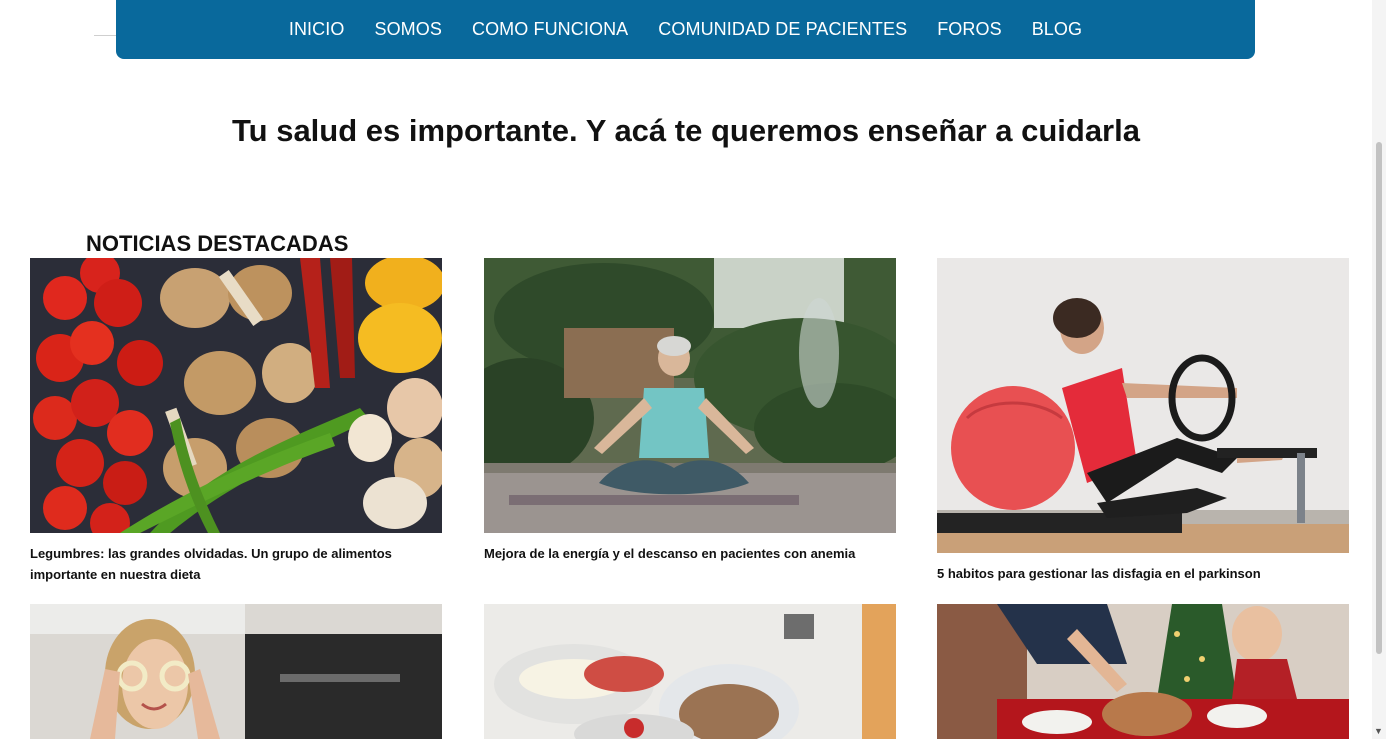 The height and width of the screenshot is (739, 1386). I want to click on scrollbar-thumb, so click(1379, 398).